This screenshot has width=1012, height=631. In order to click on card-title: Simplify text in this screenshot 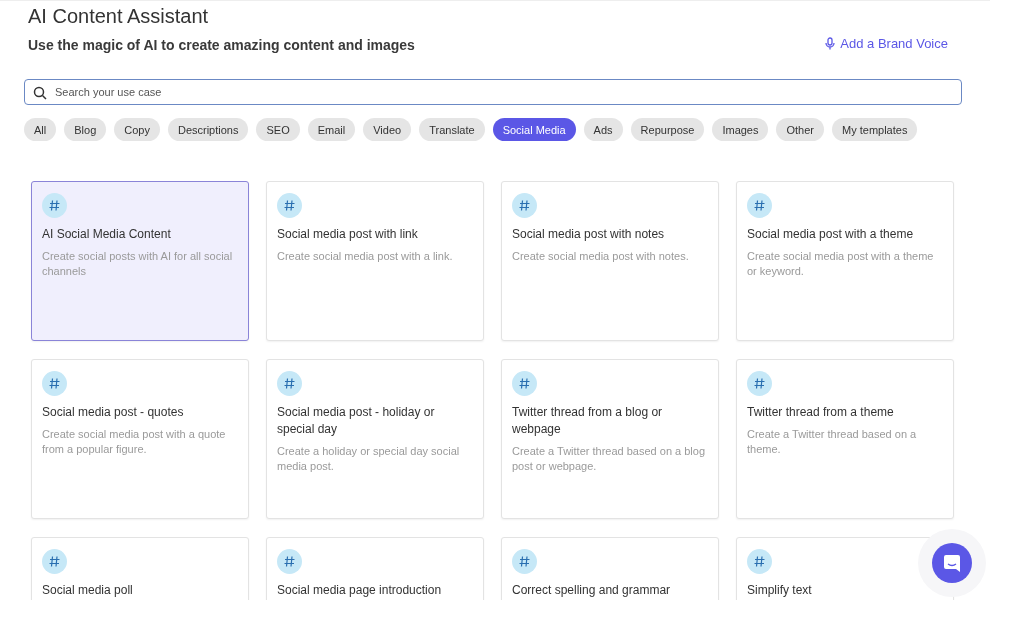, I will do `click(780, 590)`.